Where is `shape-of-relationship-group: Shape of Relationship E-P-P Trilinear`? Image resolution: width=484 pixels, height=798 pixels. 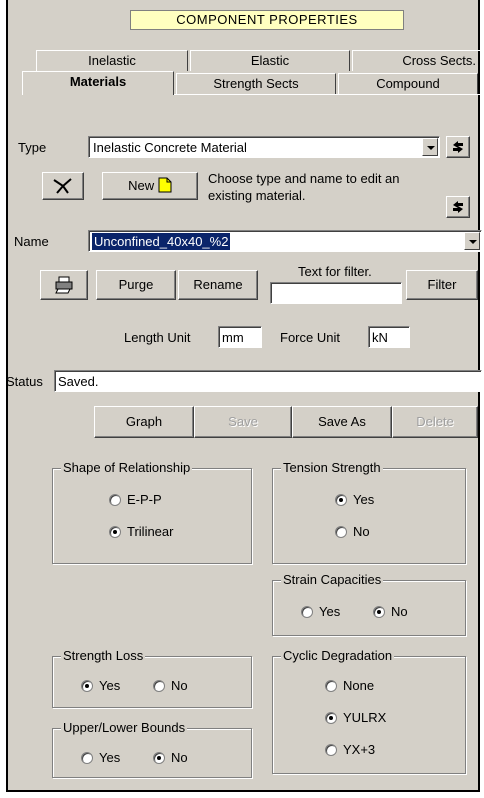 shape-of-relationship-group: Shape of Relationship E-P-P Trilinear is located at coordinates (152, 512).